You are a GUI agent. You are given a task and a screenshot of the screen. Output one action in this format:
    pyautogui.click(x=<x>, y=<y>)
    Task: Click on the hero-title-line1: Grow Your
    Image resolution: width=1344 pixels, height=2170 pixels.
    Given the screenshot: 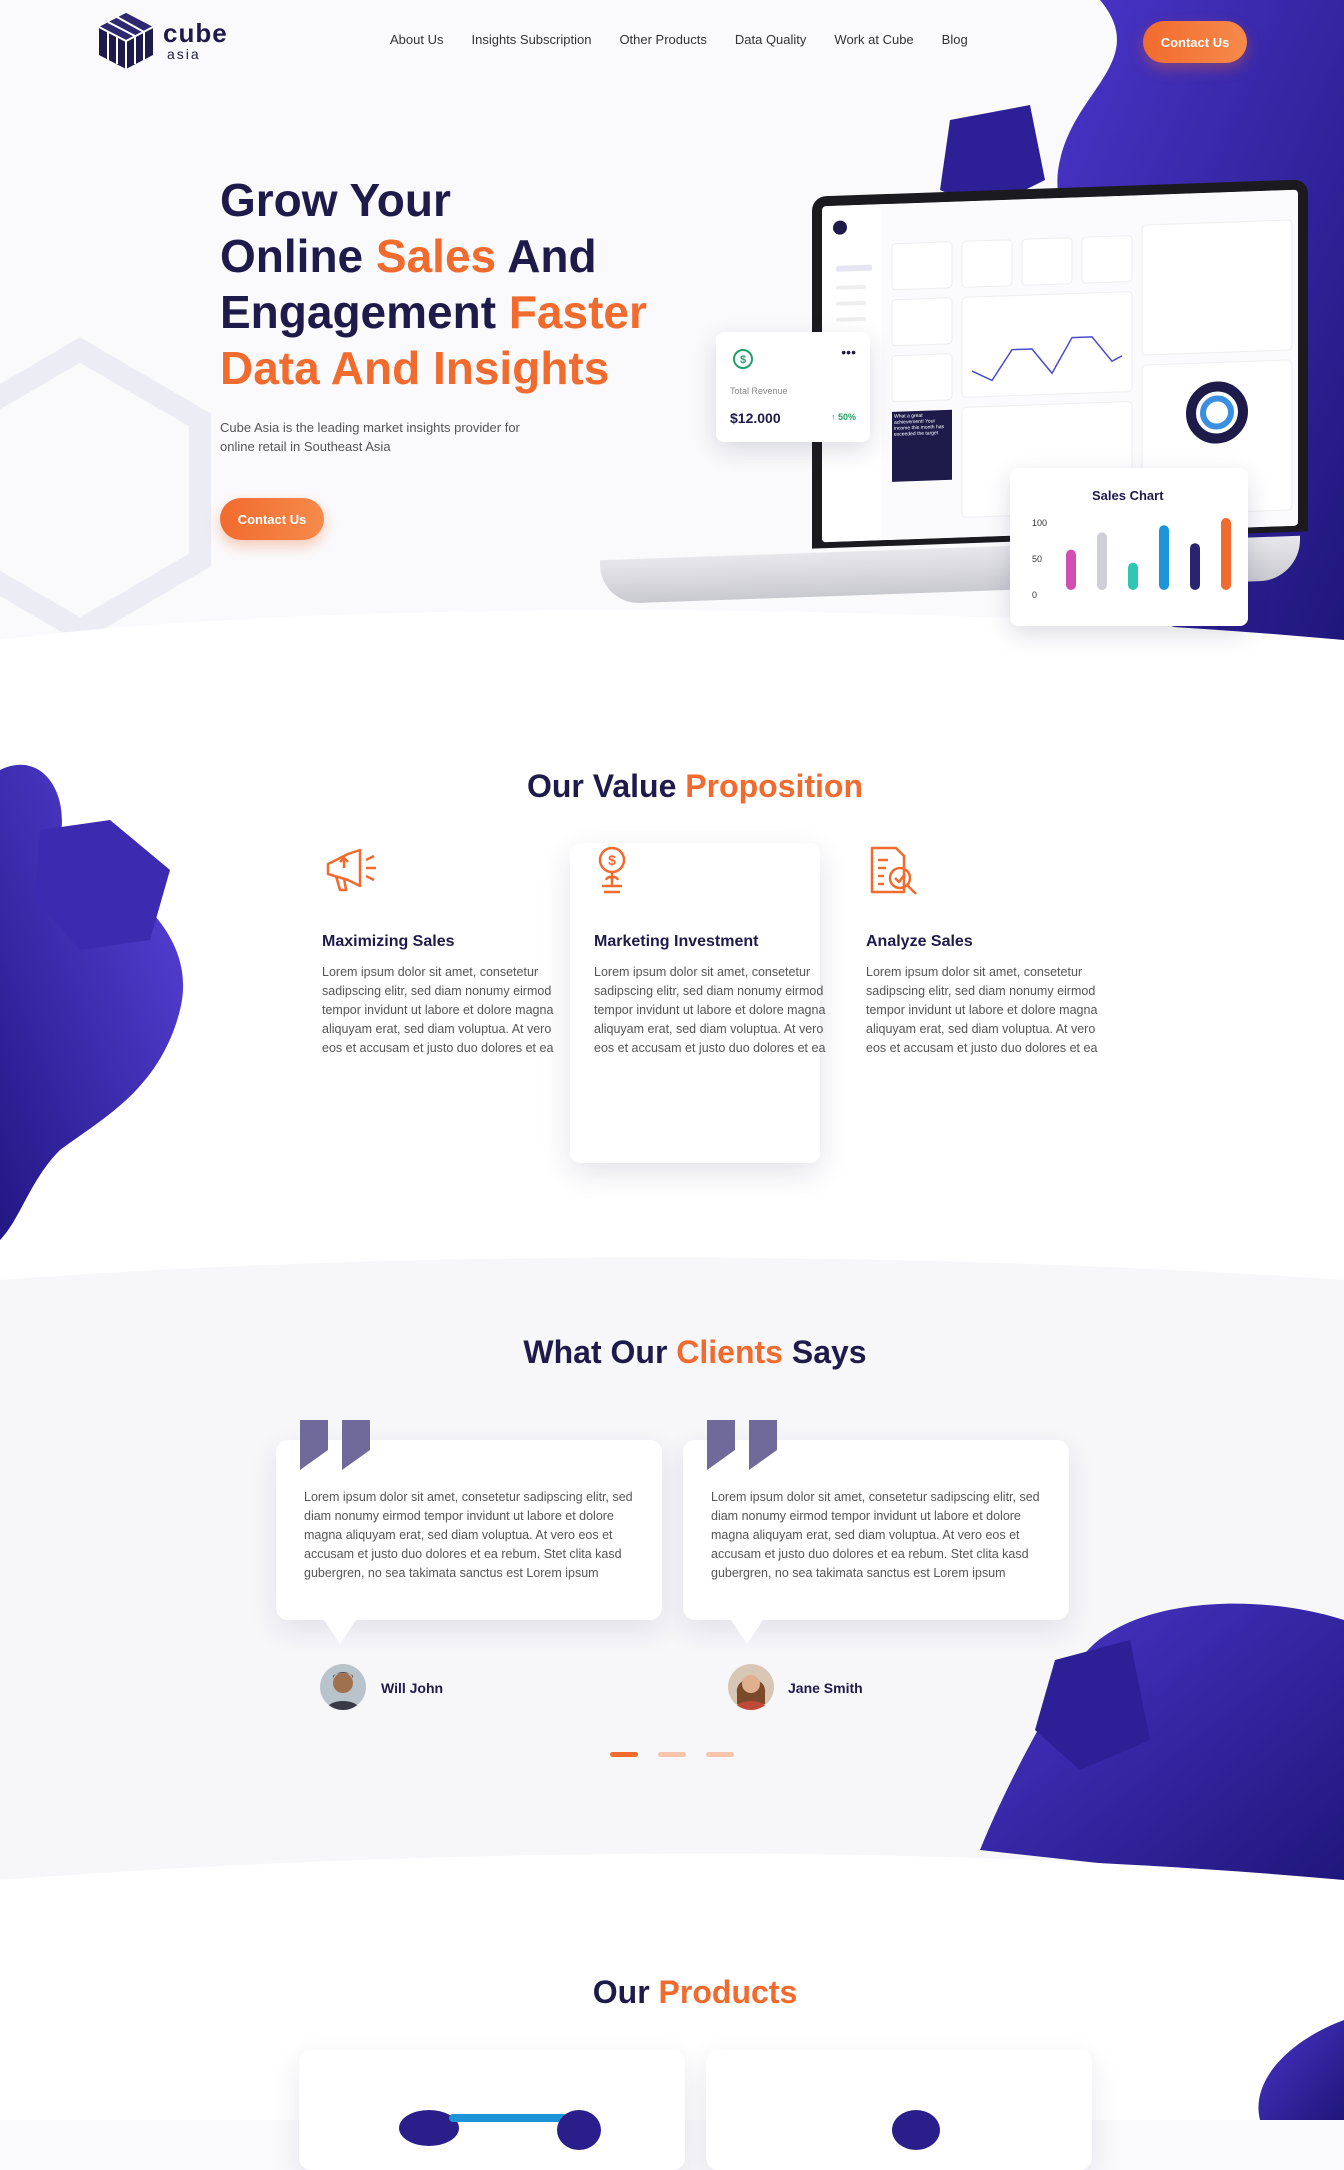 What is the action you would take?
    pyautogui.click(x=335, y=200)
    